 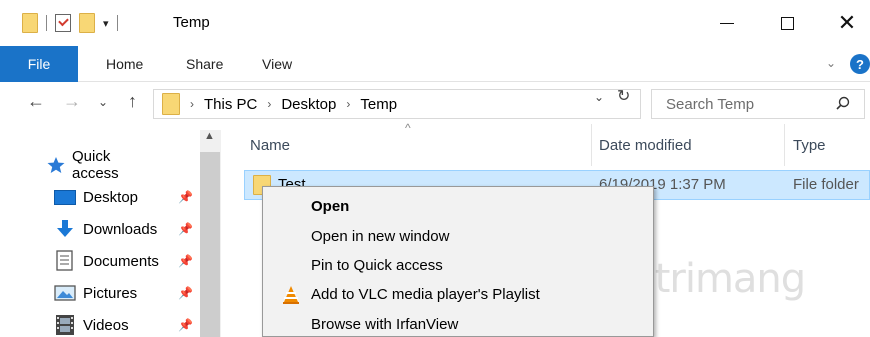 What do you see at coordinates (758, 104) in the screenshot?
I see `search-input: Search Temp` at bounding box center [758, 104].